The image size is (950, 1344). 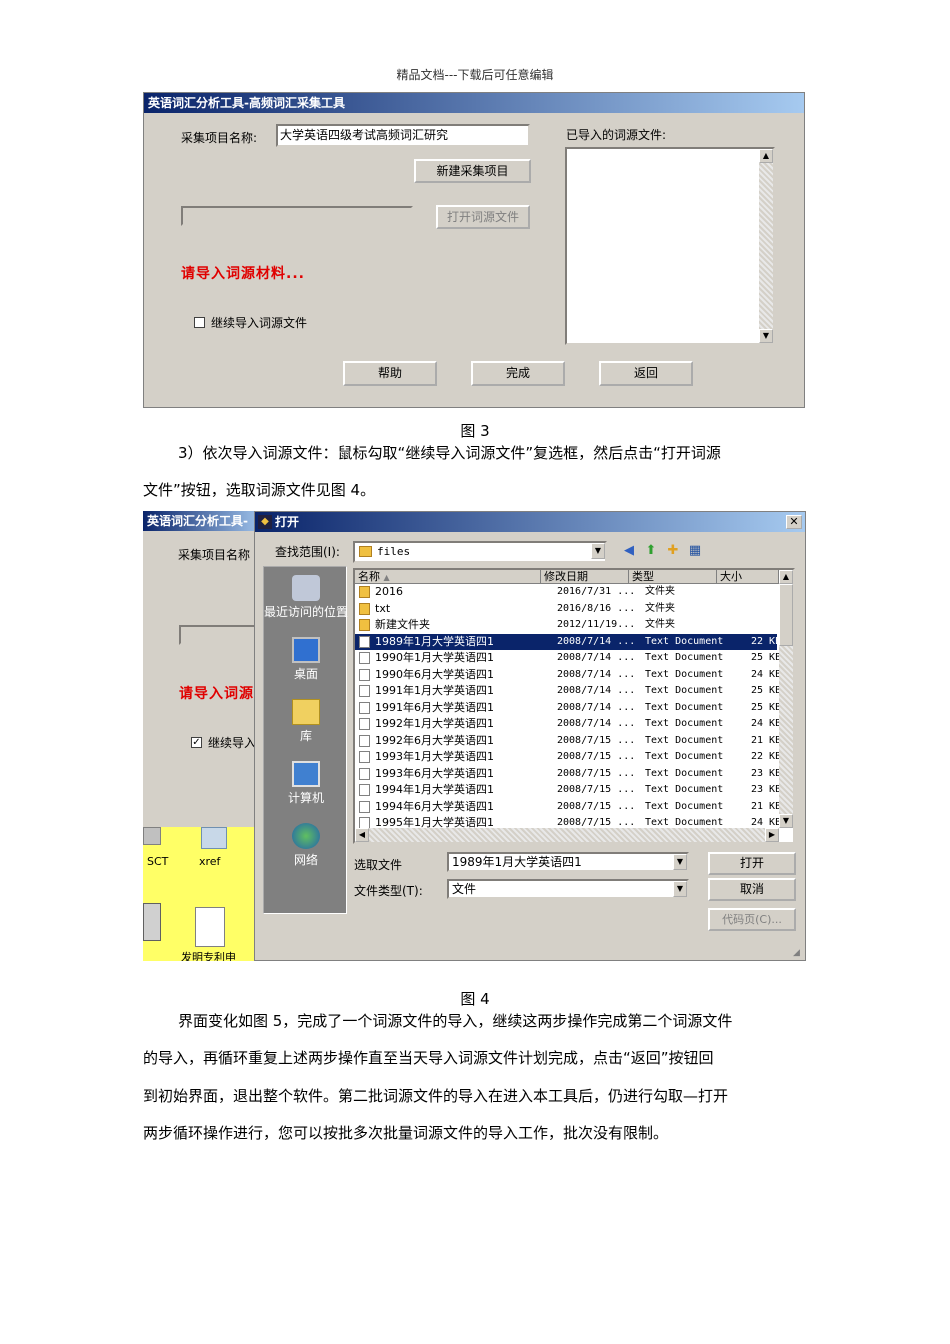 What do you see at coordinates (434, 723) in the screenshot?
I see `file-name: 1992年1月大学英语四1` at bounding box center [434, 723].